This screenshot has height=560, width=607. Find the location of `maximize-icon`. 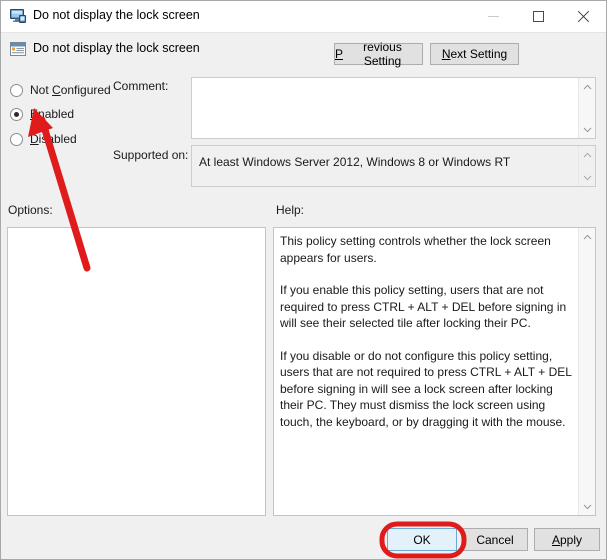

maximize-icon is located at coordinates (538, 16).